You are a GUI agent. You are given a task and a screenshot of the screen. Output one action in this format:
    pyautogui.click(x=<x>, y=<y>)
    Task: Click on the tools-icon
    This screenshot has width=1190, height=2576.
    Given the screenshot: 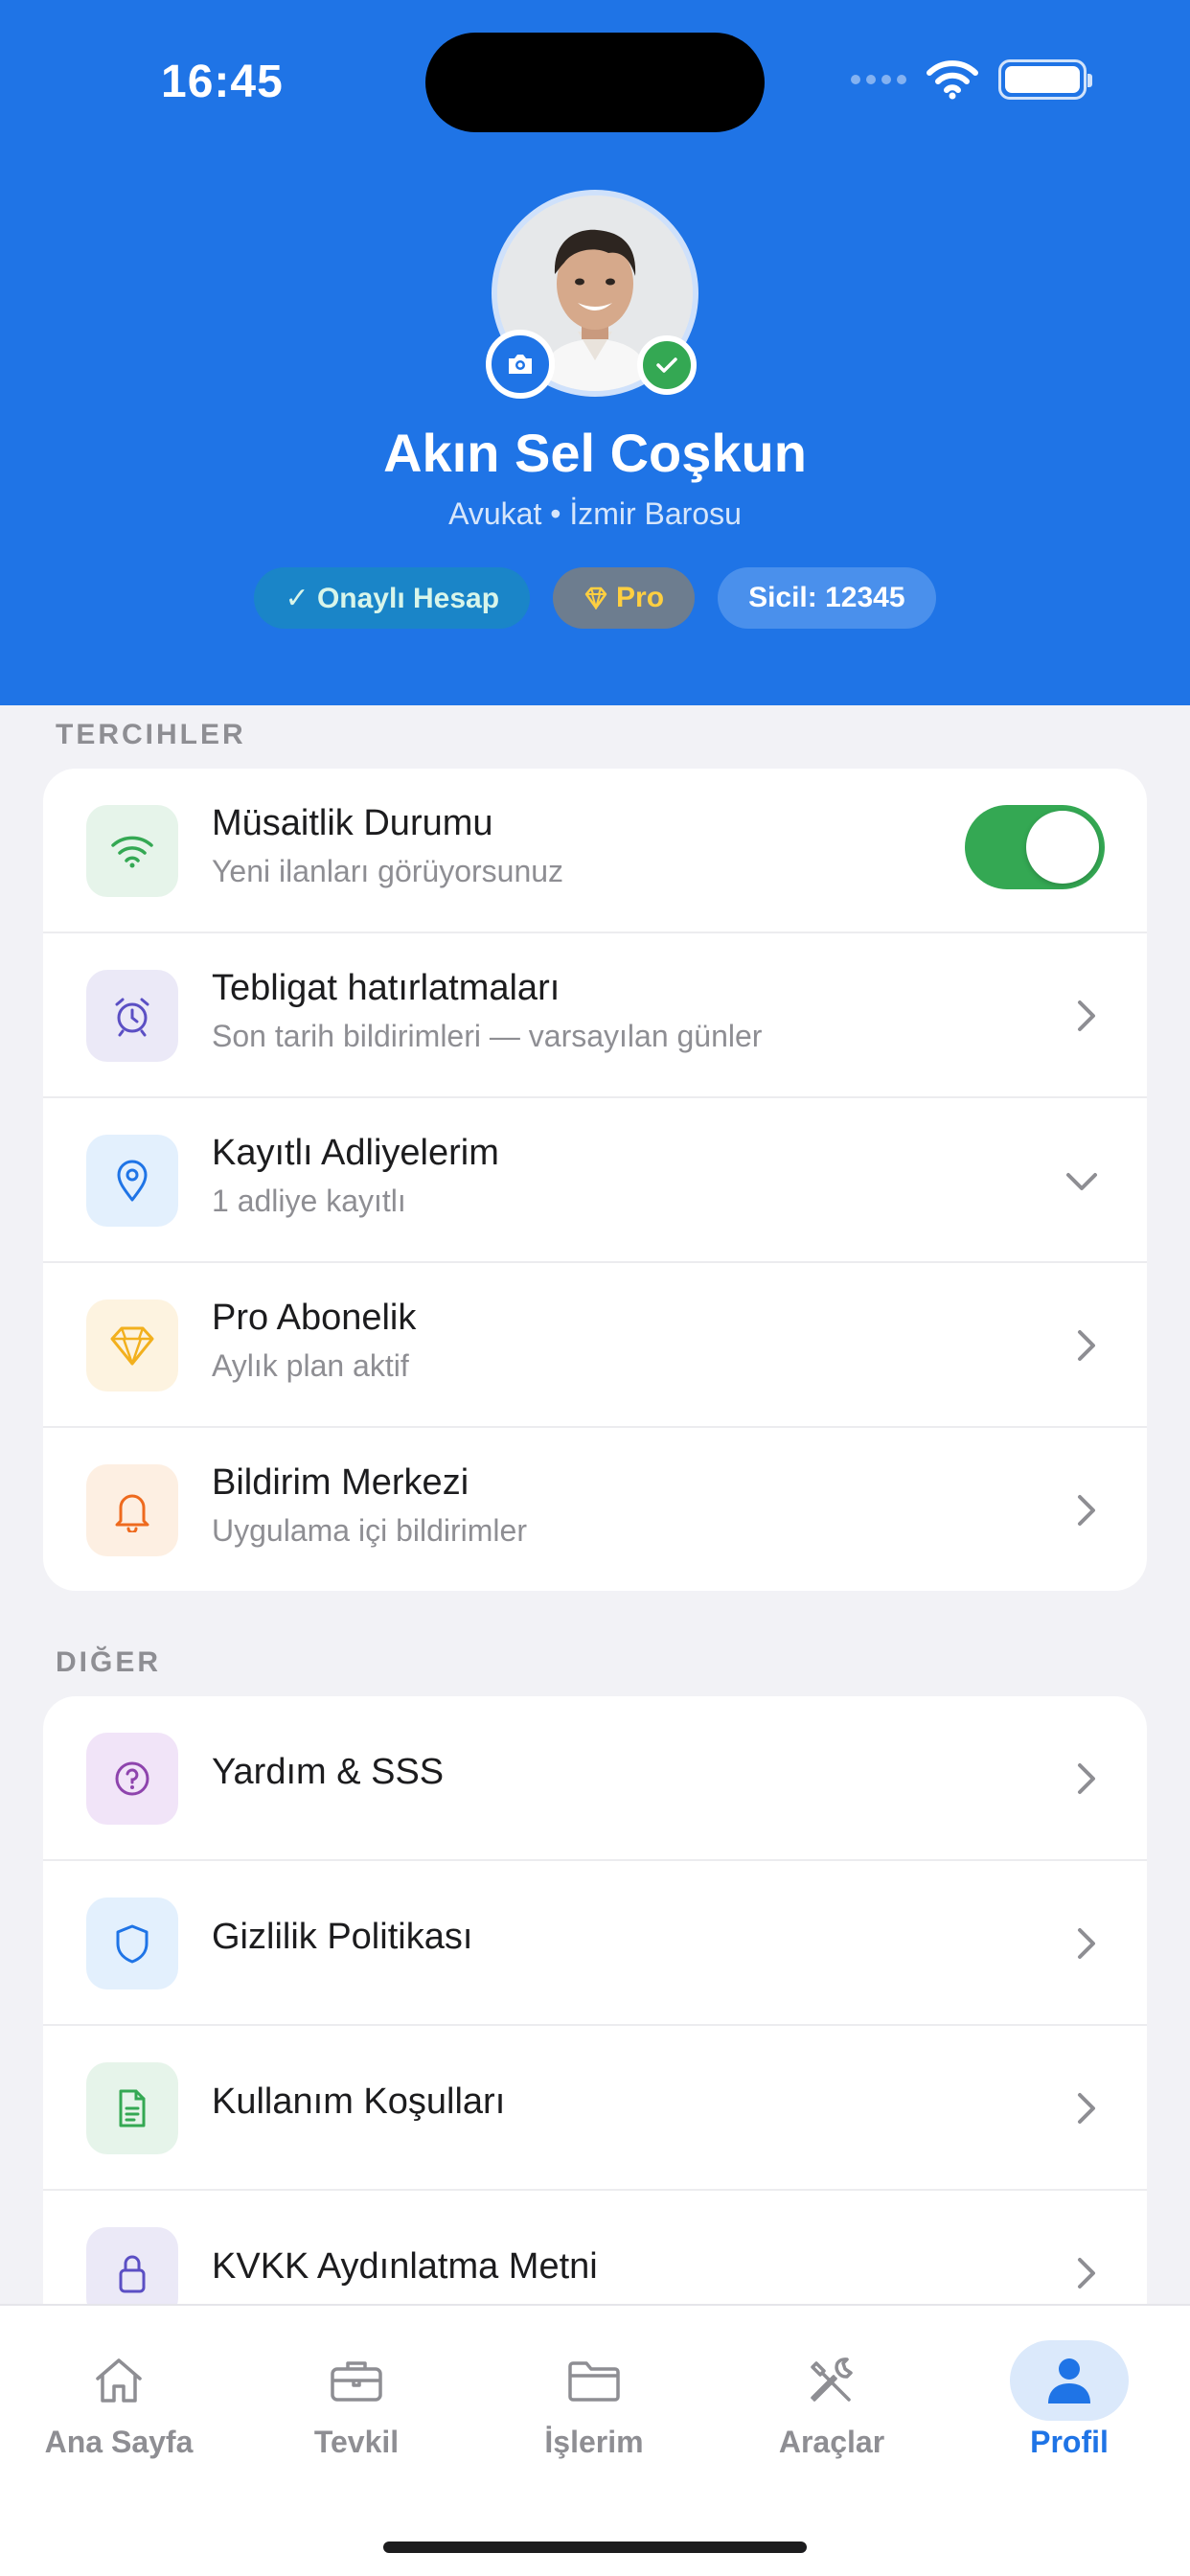 What is the action you would take?
    pyautogui.click(x=832, y=2380)
    